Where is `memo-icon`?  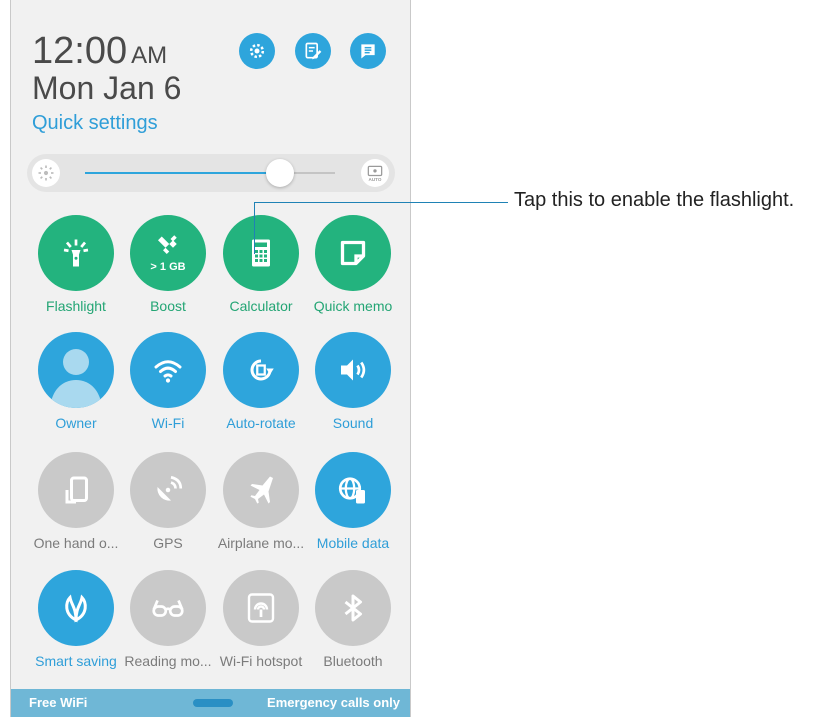 memo-icon is located at coordinates (353, 253).